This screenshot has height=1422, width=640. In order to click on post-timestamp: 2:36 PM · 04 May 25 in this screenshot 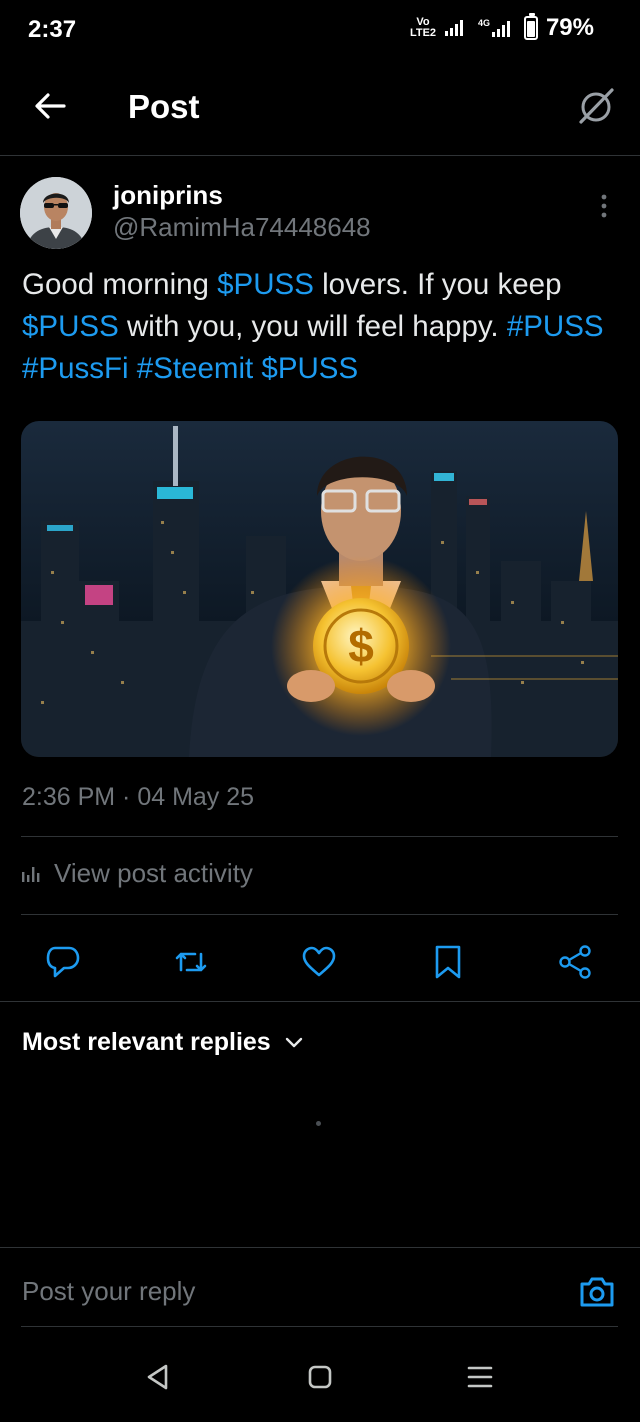, I will do `click(138, 797)`.